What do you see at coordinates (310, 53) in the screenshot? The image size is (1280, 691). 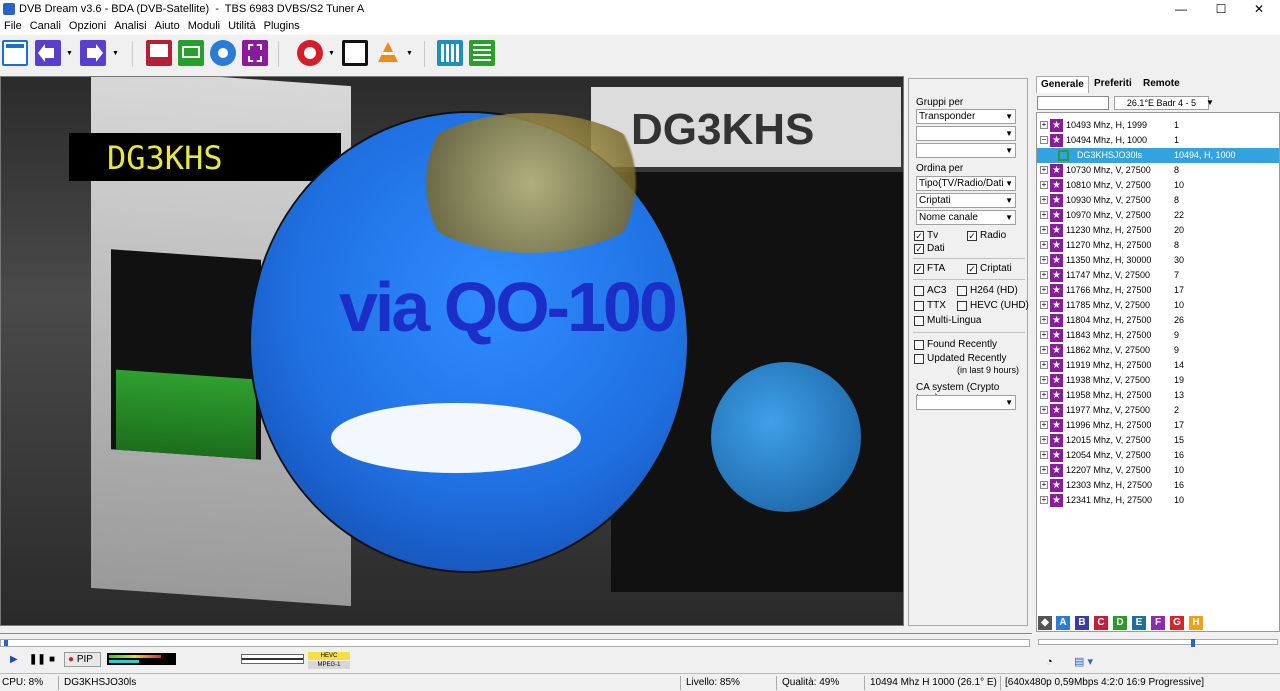 I see `record-icon` at bounding box center [310, 53].